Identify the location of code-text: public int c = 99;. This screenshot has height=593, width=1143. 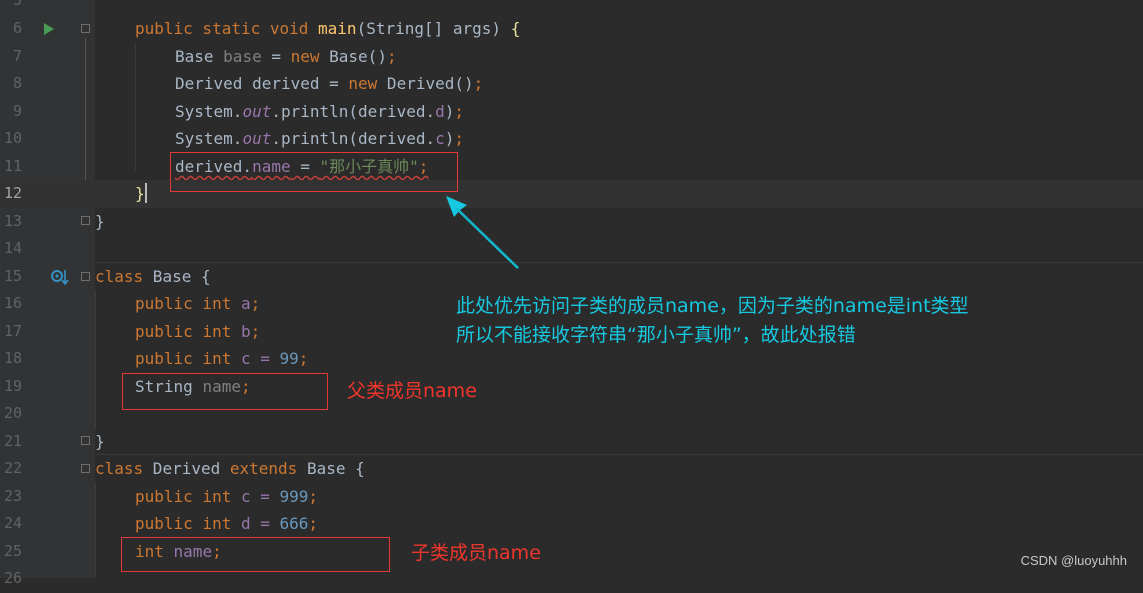
(222, 358).